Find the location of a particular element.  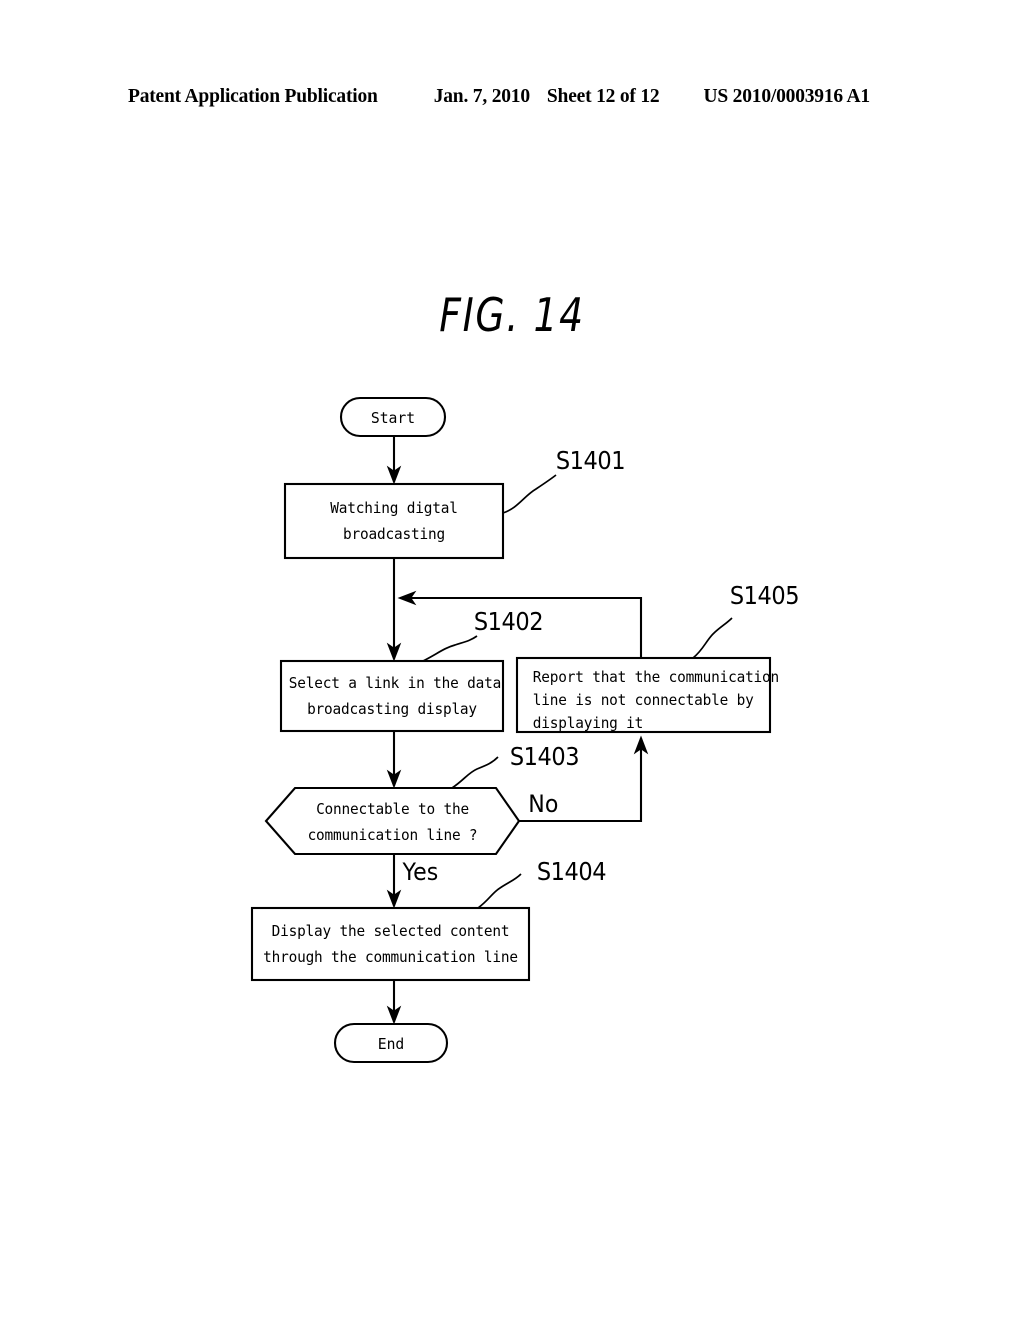

branch-label-no: No is located at coordinates (543, 804).